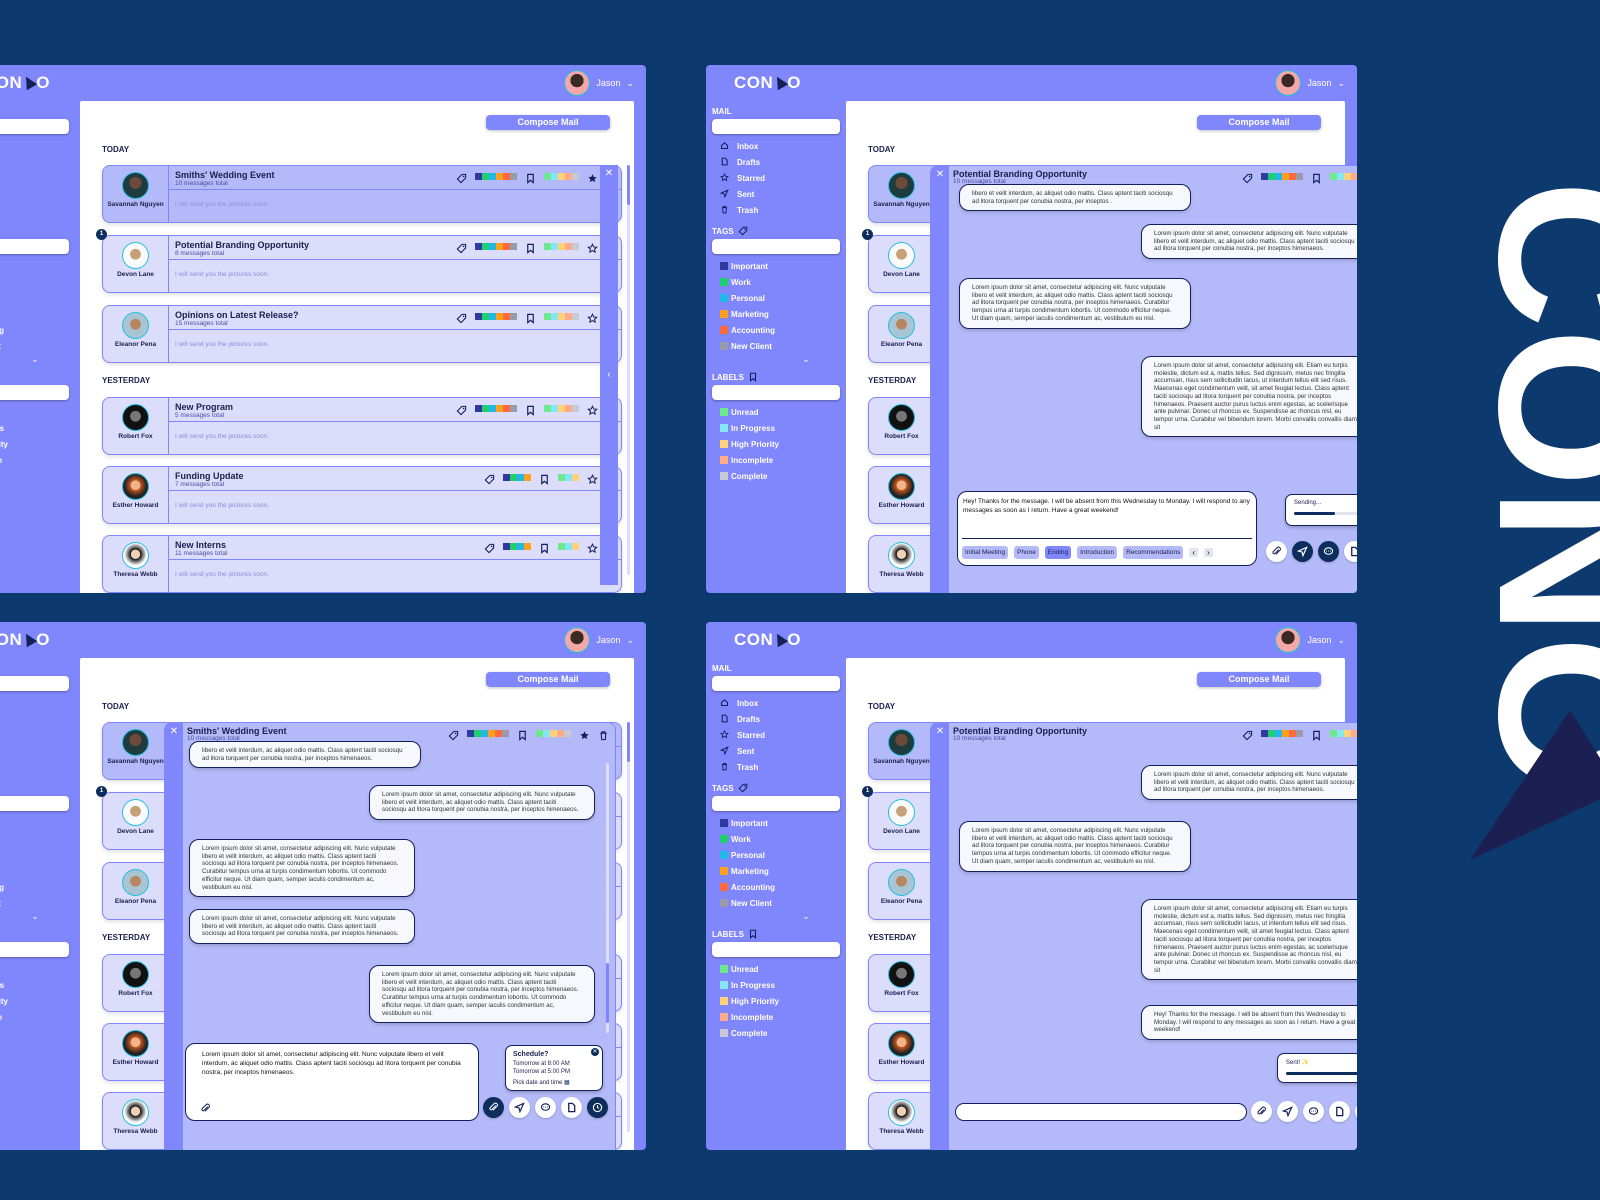 The height and width of the screenshot is (1200, 1600). I want to click on tag-item: New Client, so click(37, 903).